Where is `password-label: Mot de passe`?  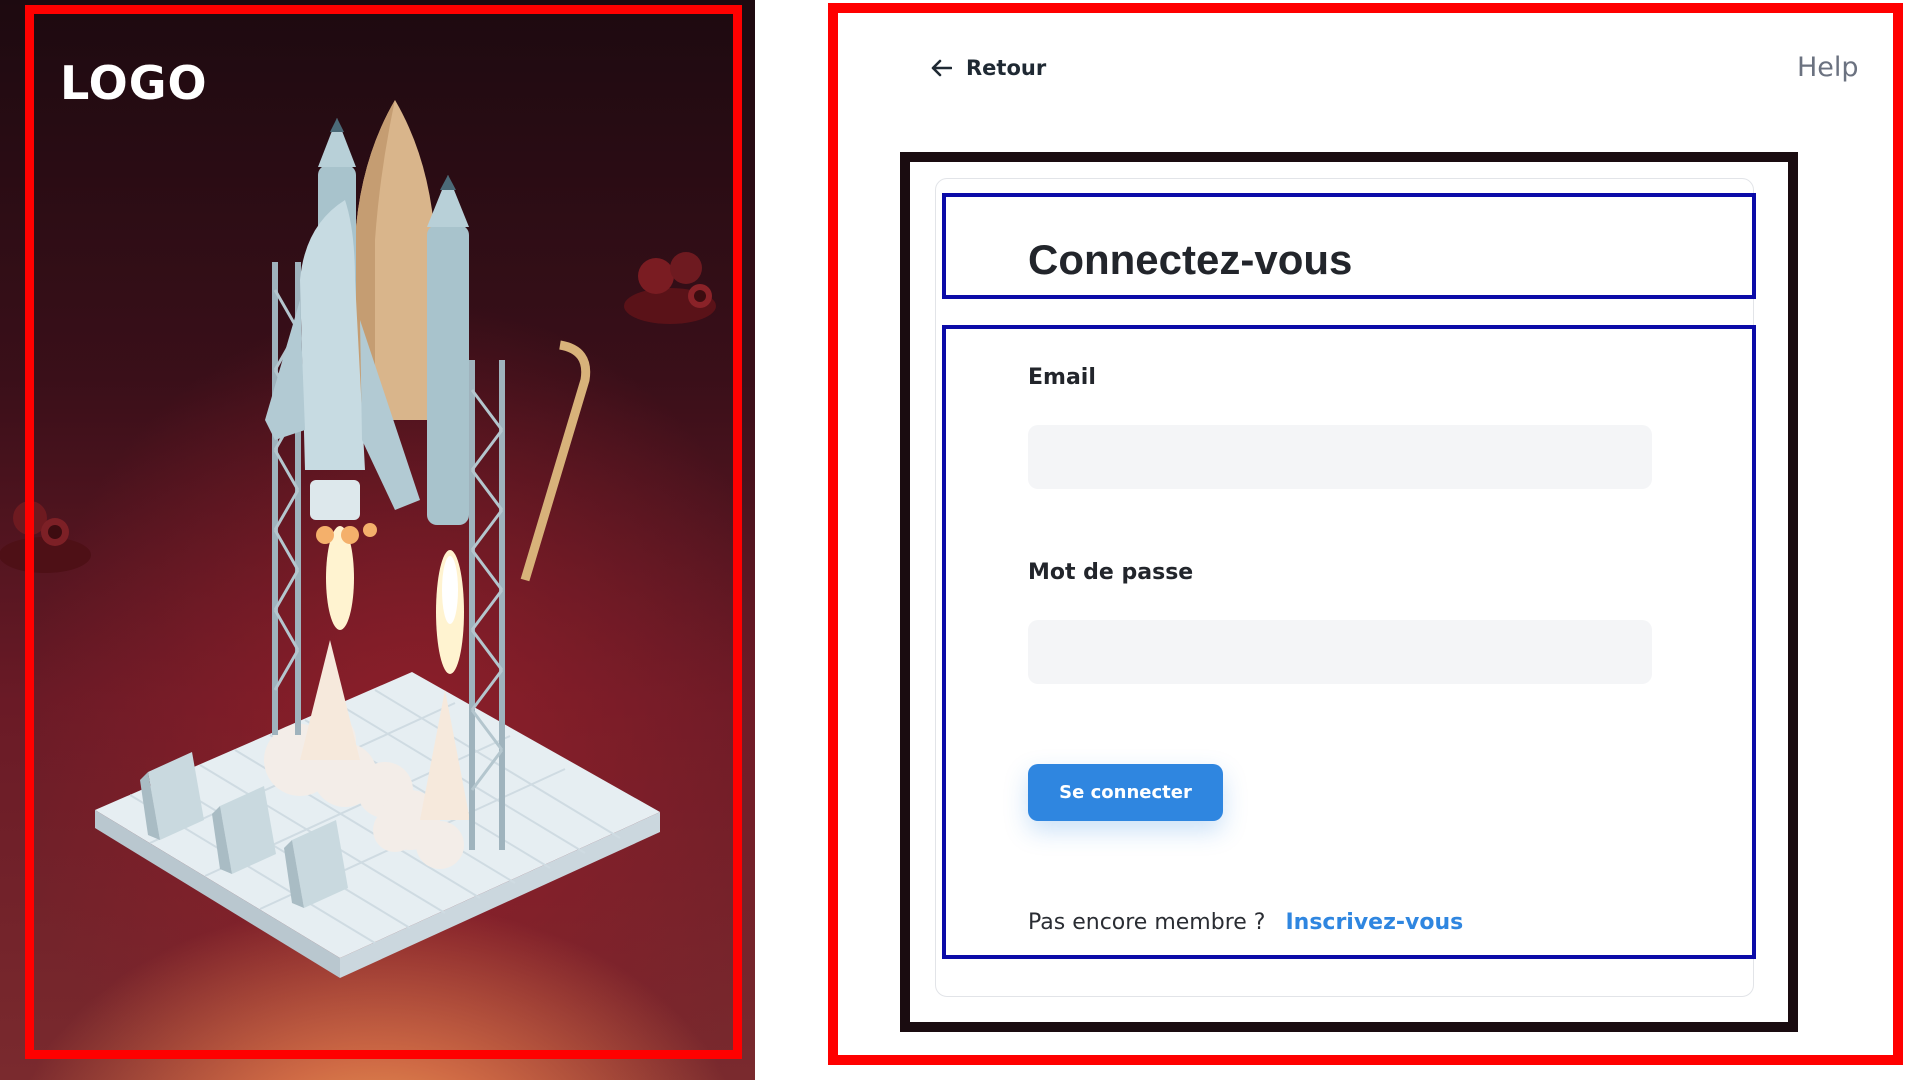
password-label: Mot de passe is located at coordinates (1111, 572).